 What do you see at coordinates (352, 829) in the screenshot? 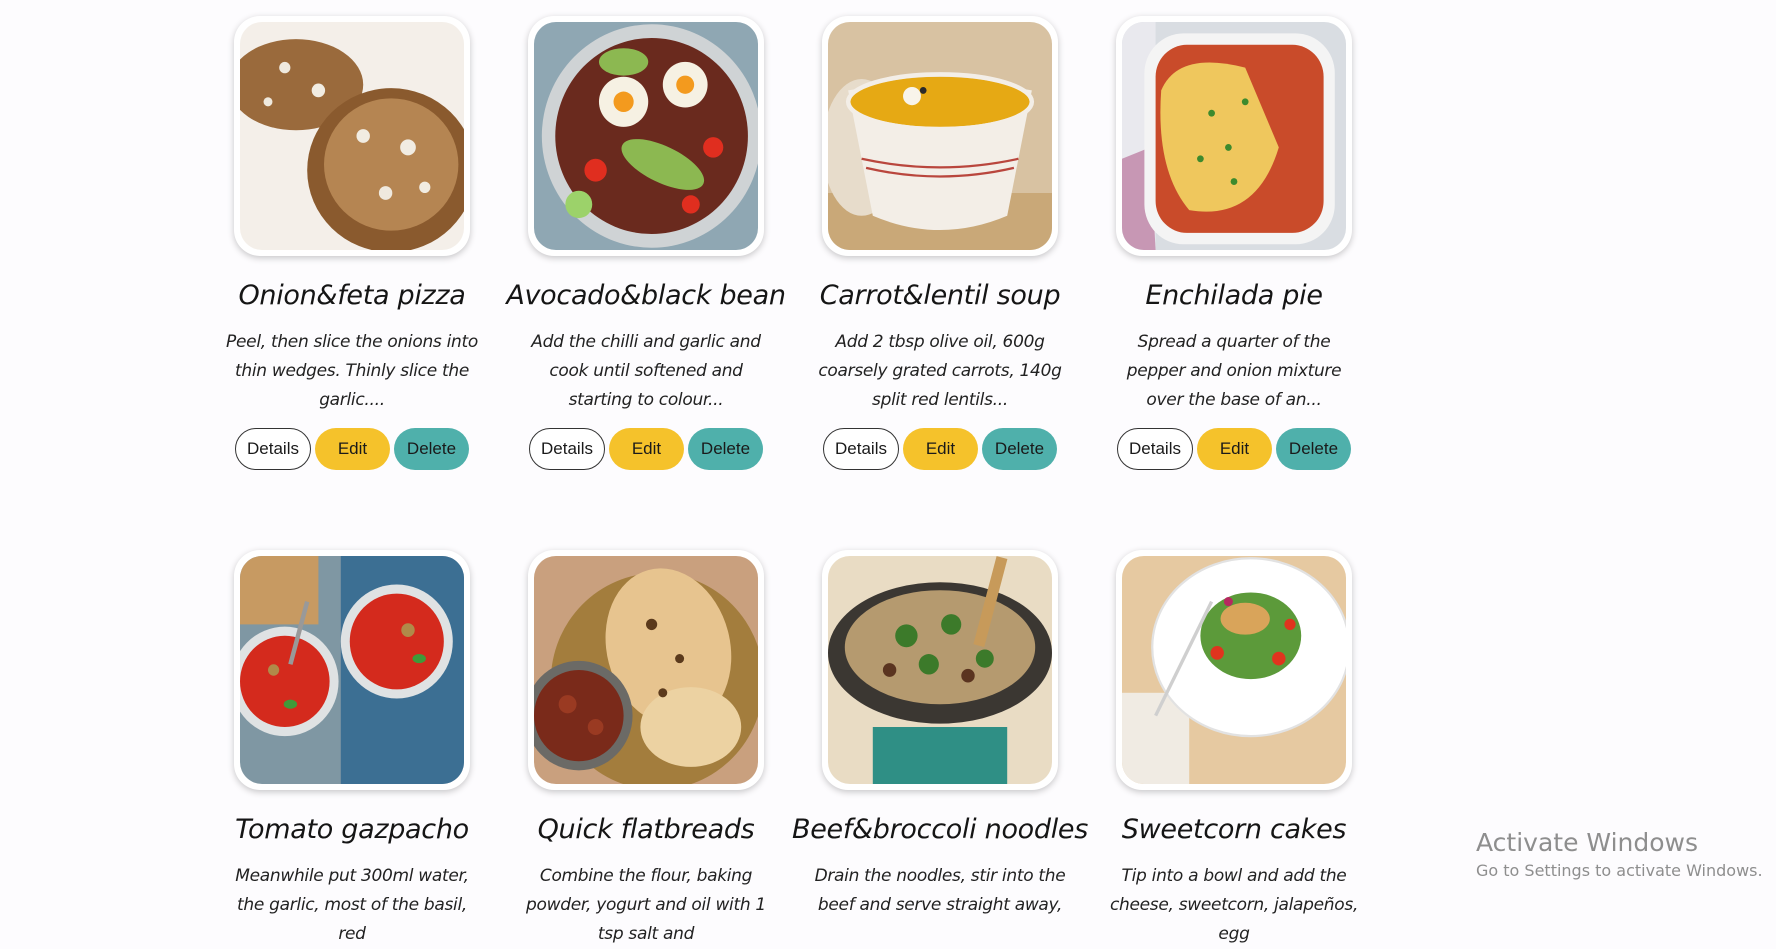
I see `recipe-title: Tomato gazpacho` at bounding box center [352, 829].